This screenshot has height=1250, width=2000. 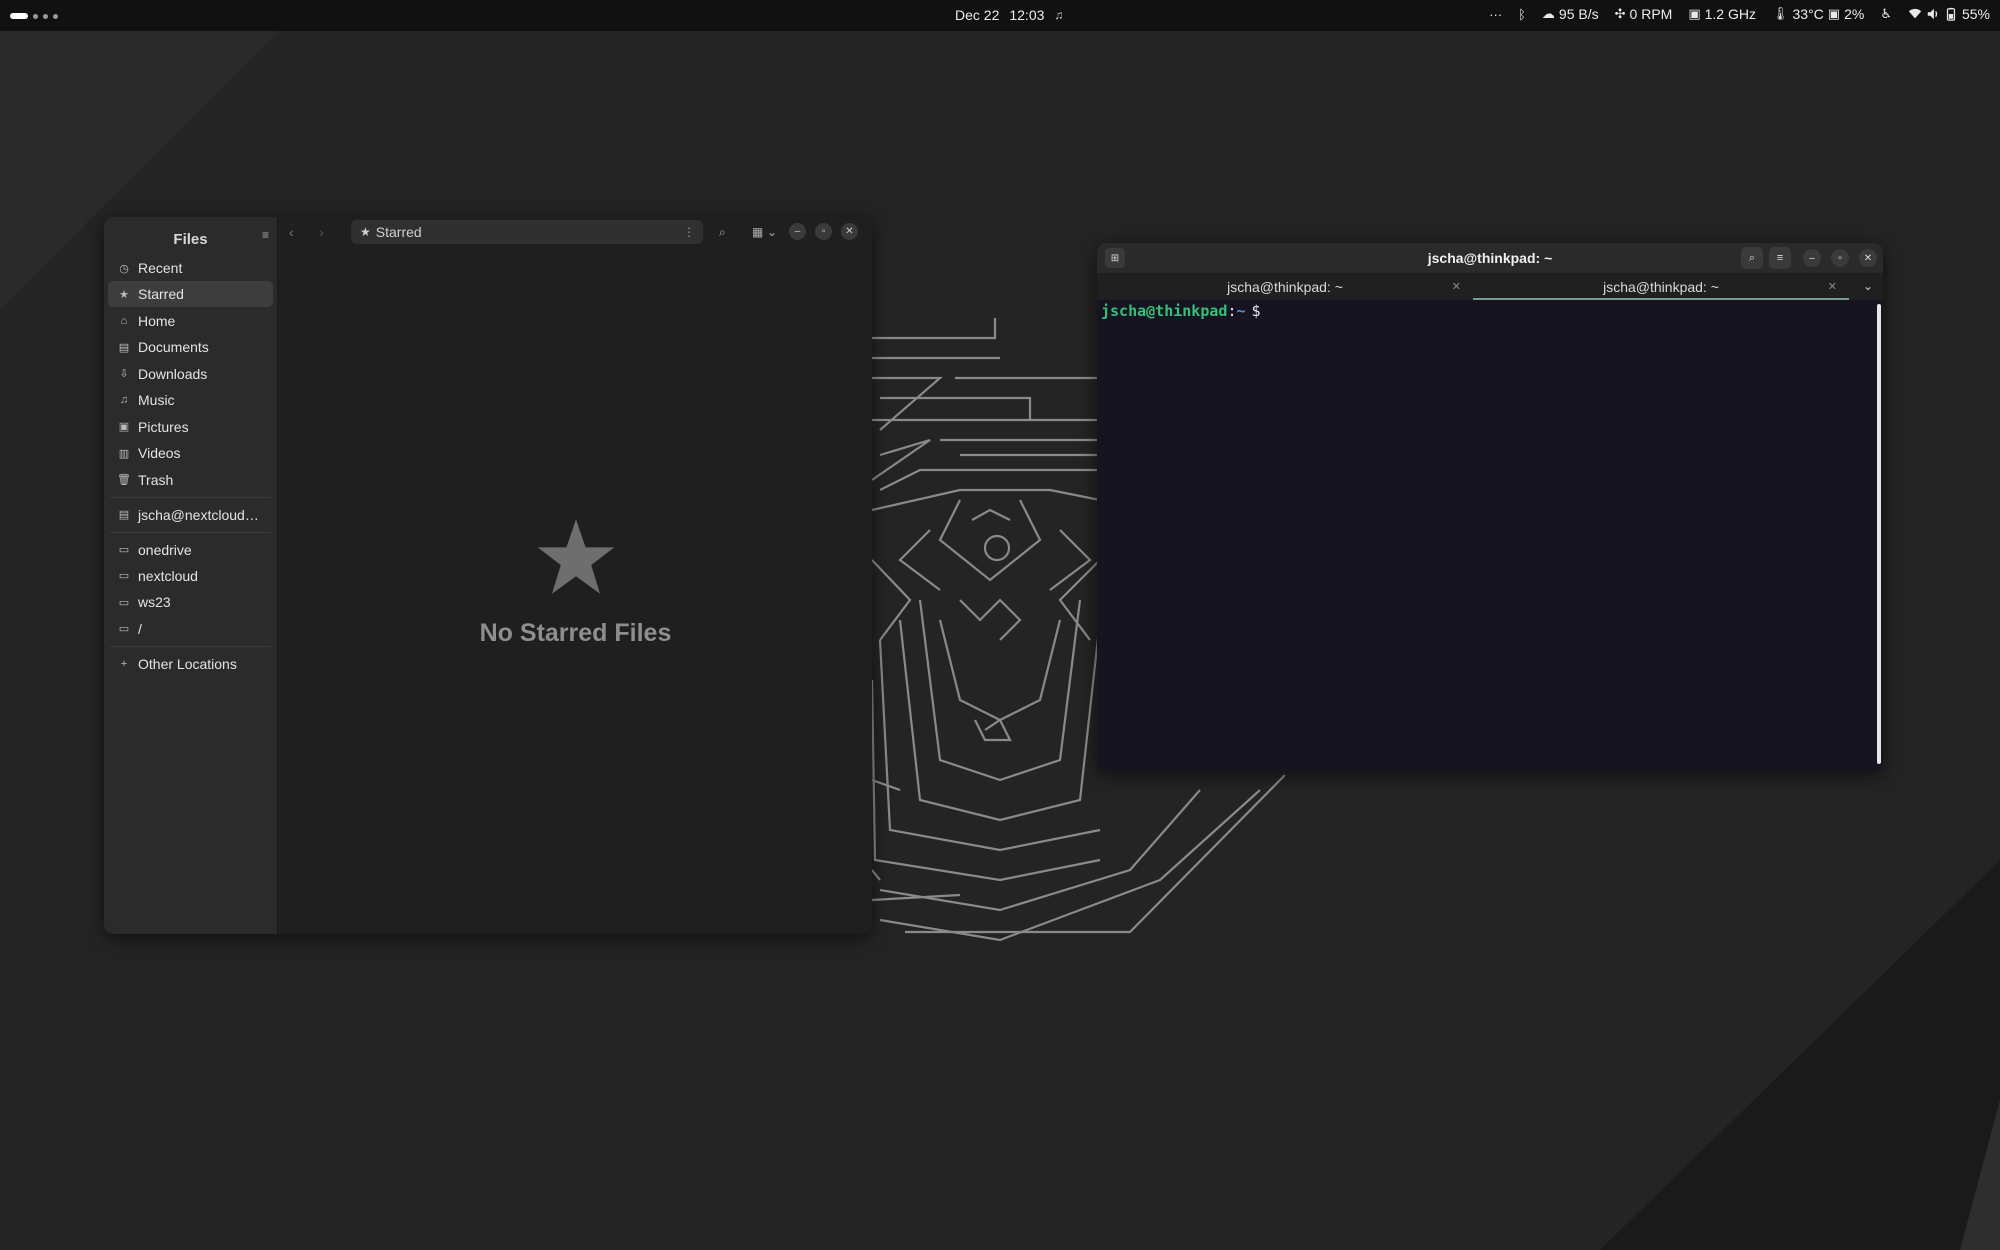 I want to click on sidebar-item-videos: ▥ Videos, so click(x=190, y=453).